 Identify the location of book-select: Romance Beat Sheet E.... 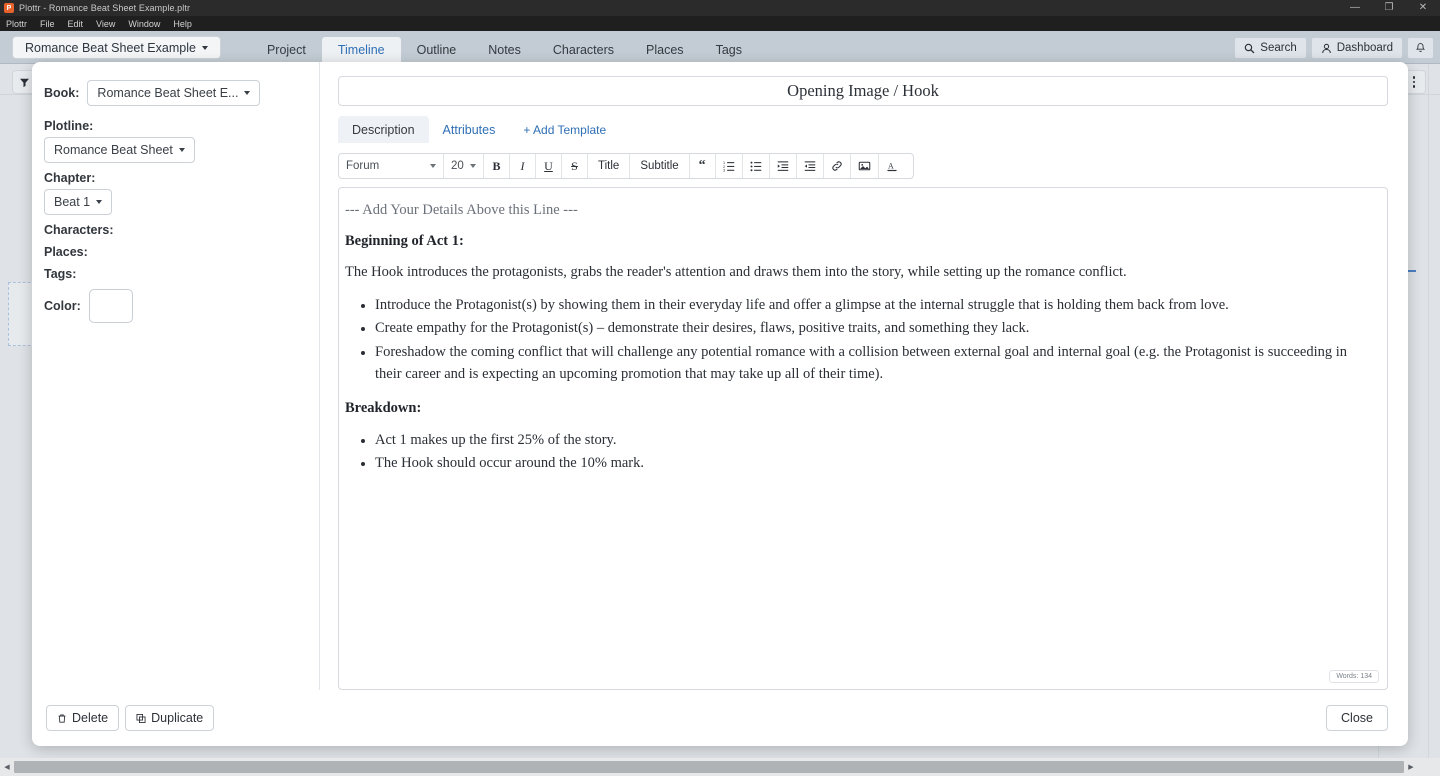
(174, 93).